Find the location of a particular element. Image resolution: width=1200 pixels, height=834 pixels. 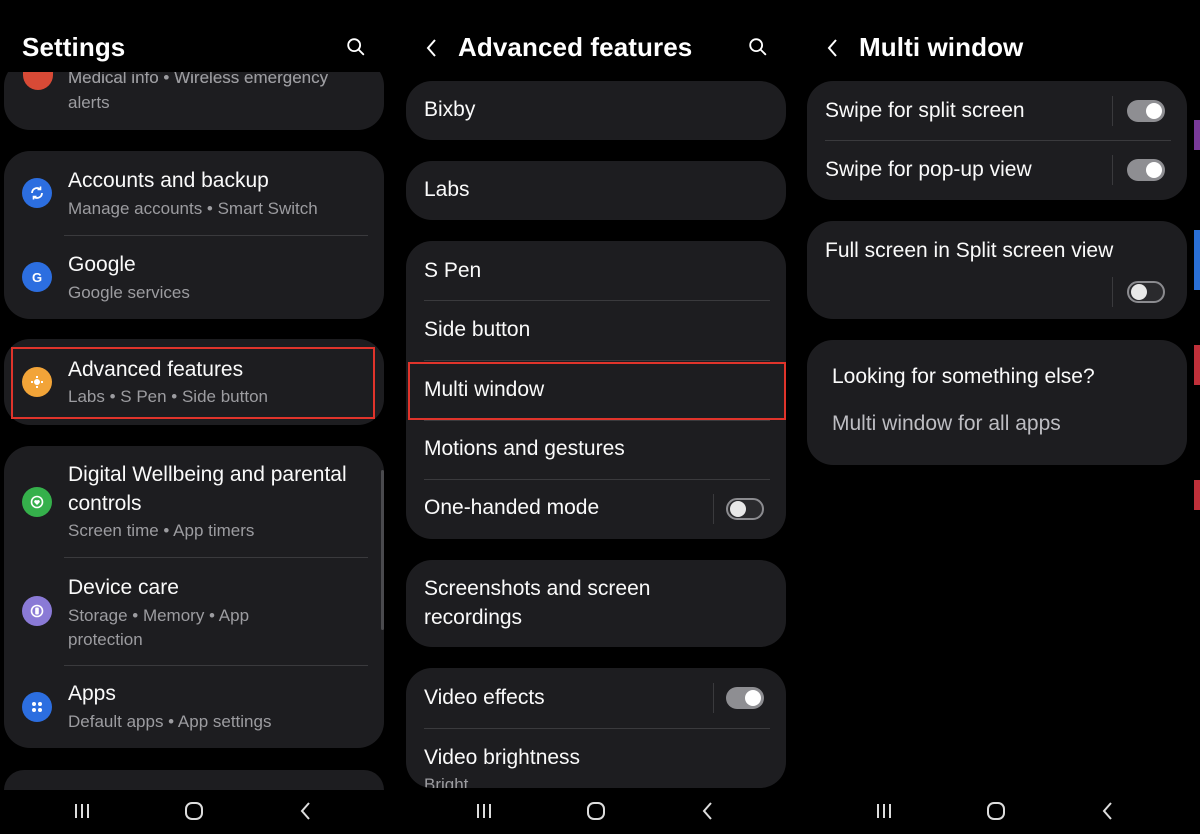

device-care-icon is located at coordinates (37, 611).